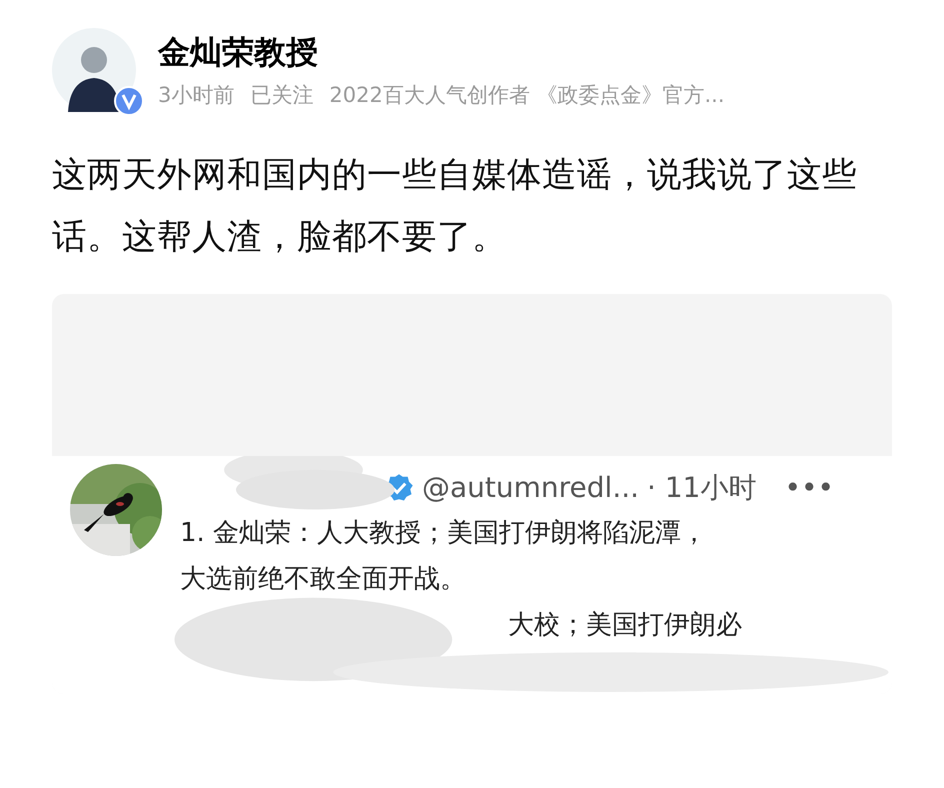 Image resolution: width=944 pixels, height=788 pixels. I want to click on post-text: 这两天外网和国内的一些自媒体造谣，说我说了这些话。这帮人渣，脸都不要了。, so click(455, 206).